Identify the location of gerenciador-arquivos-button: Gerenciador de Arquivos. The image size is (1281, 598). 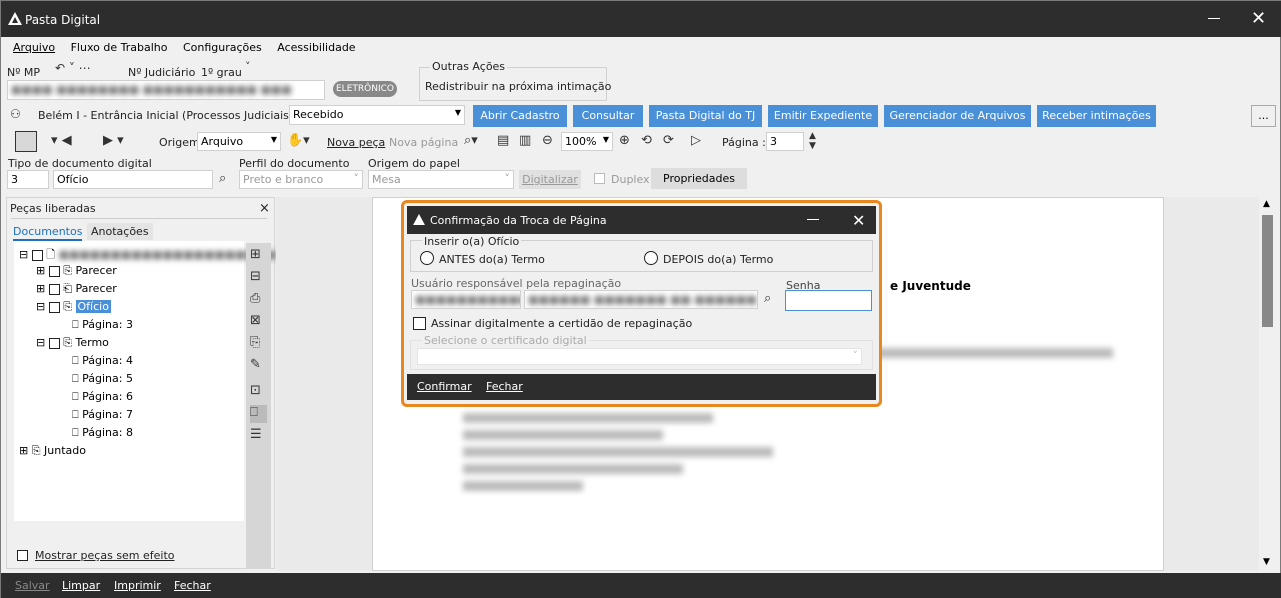
(957, 116).